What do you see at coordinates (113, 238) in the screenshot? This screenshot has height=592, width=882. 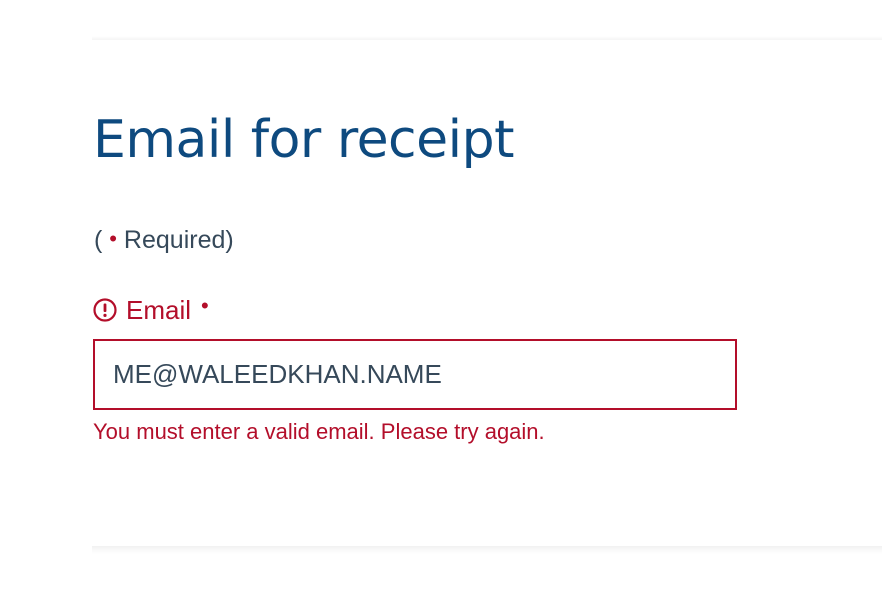 I see `required-marker: •` at bounding box center [113, 238].